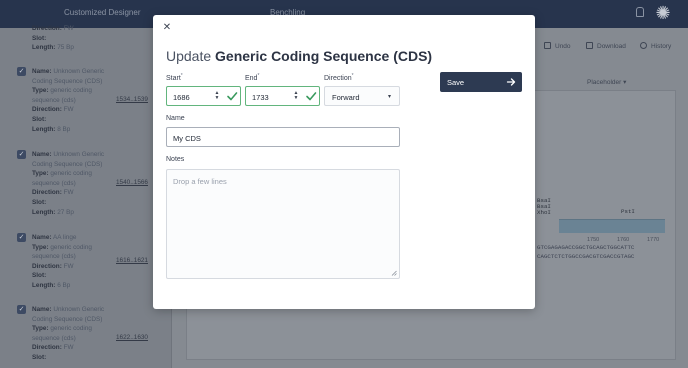  Describe the element at coordinates (132, 182) in the screenshot. I see `feature-range-link: 1540..1566` at that location.